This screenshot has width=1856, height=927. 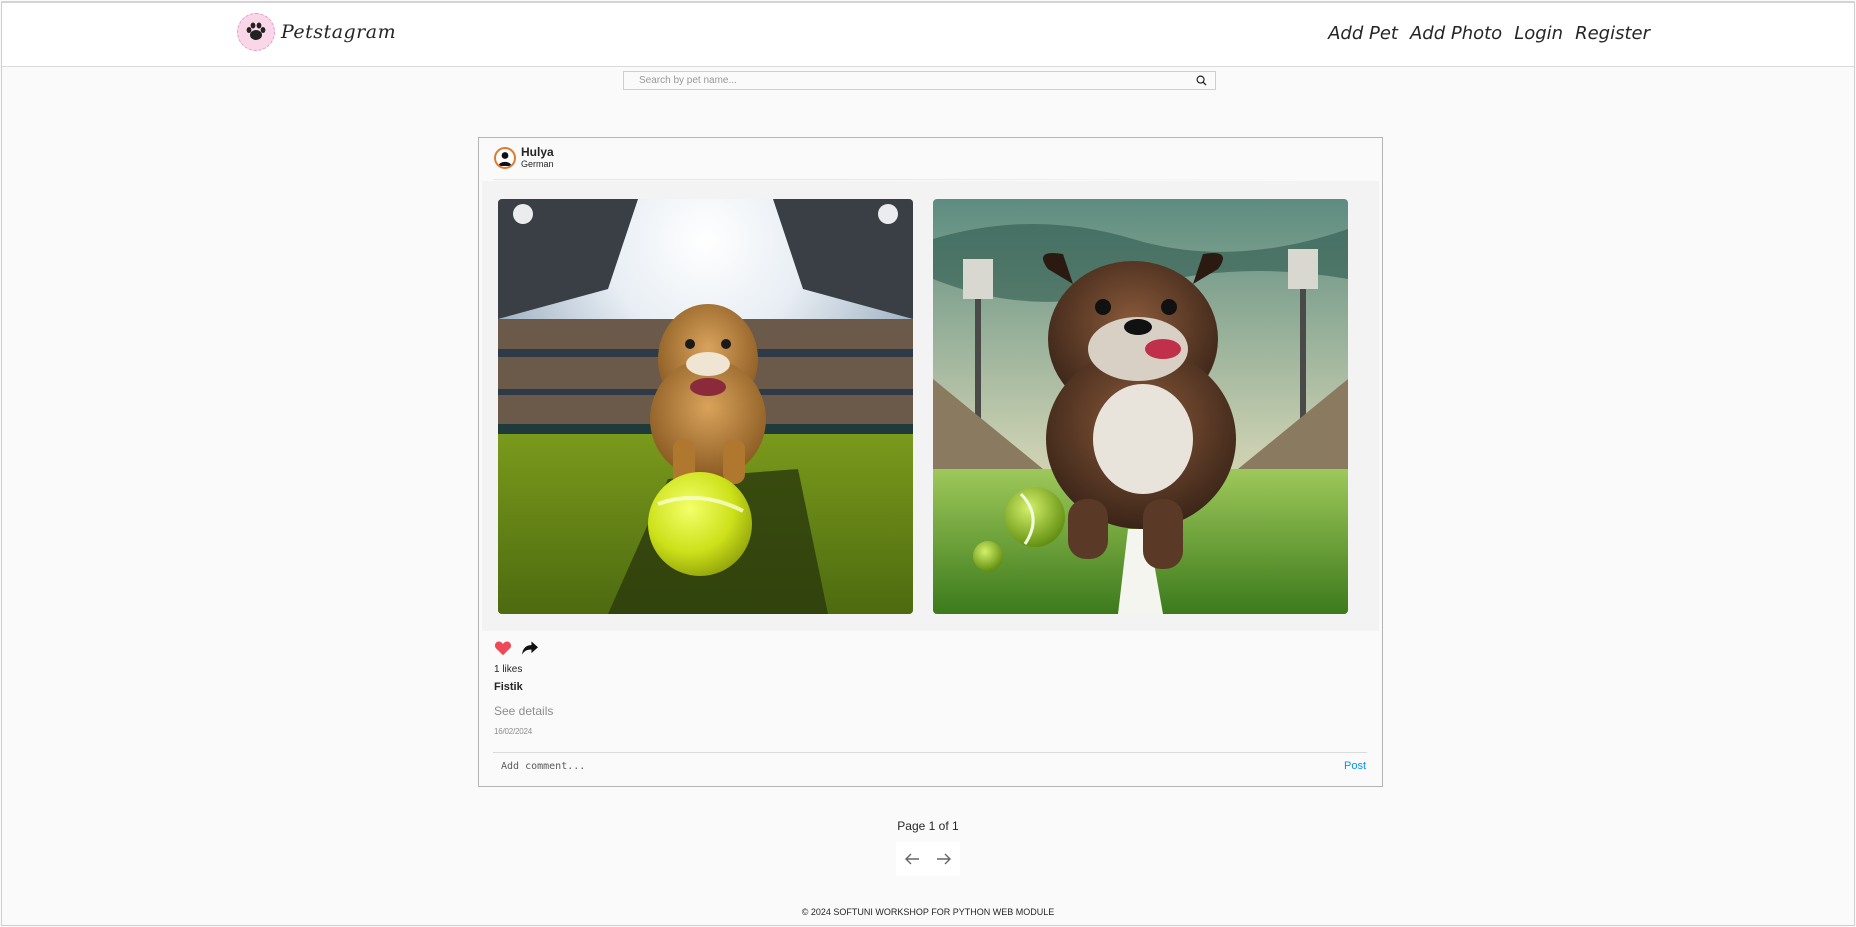 What do you see at coordinates (913, 179) in the screenshot?
I see `header-divider` at bounding box center [913, 179].